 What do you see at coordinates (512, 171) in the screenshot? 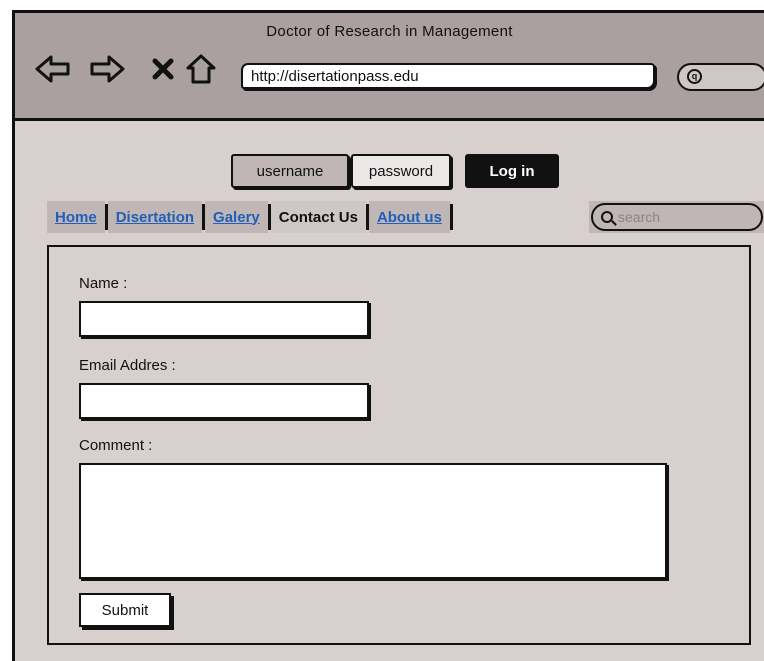
I see `login-button: Log in` at bounding box center [512, 171].